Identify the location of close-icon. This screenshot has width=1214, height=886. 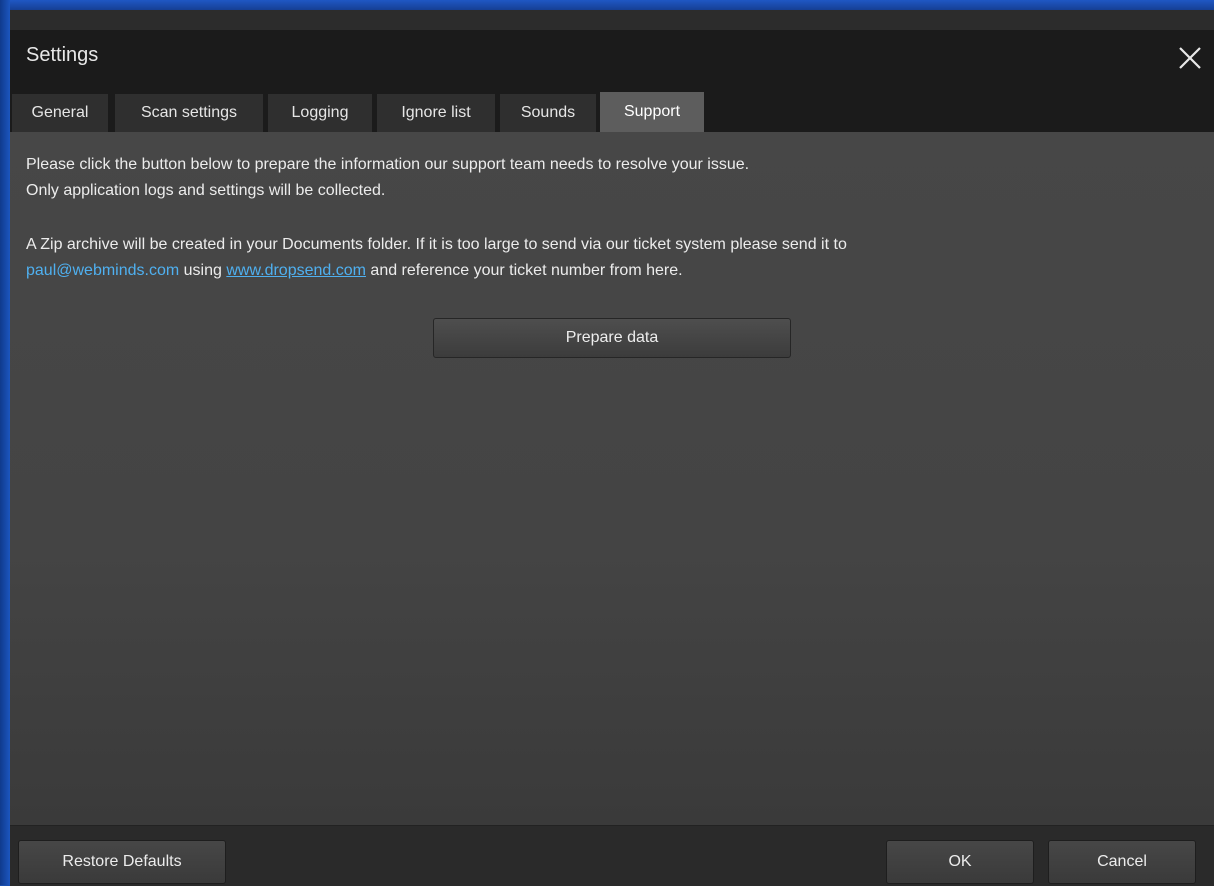
(1190, 58).